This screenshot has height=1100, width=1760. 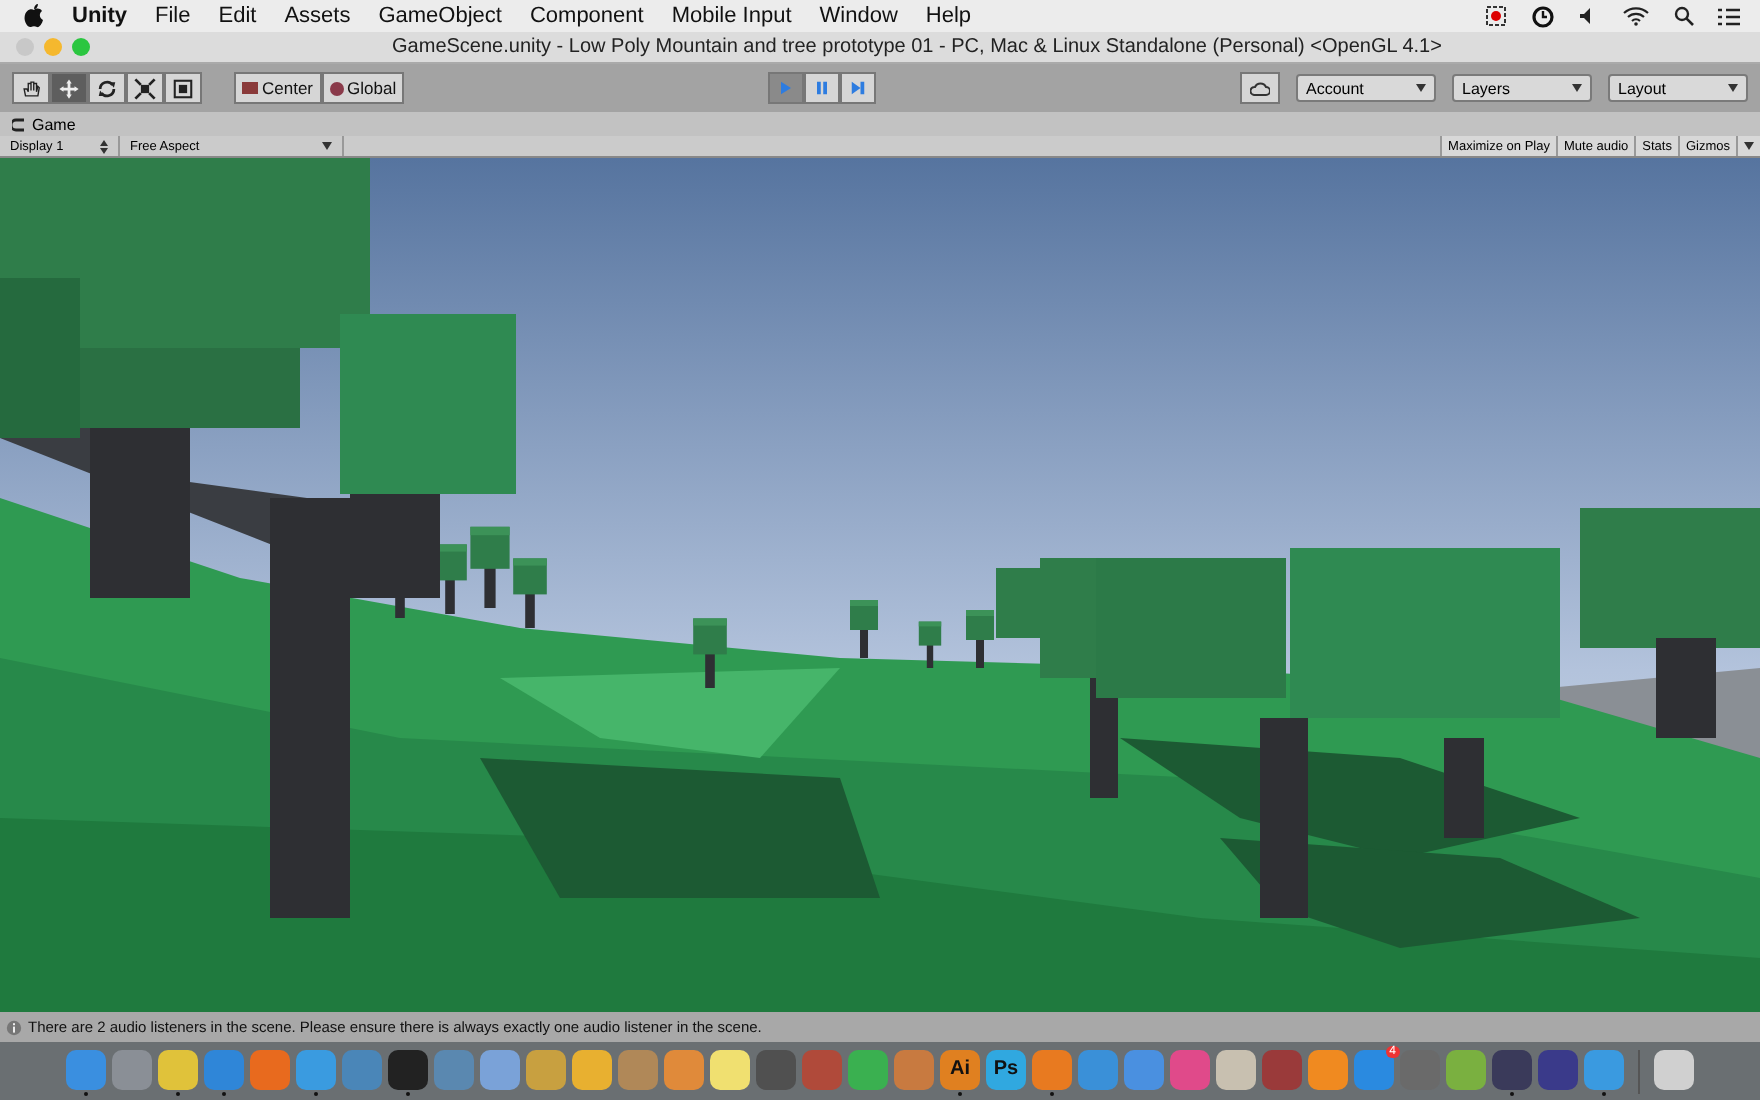 What do you see at coordinates (960, 1069) in the screenshot?
I see `app-icon: Ai` at bounding box center [960, 1069].